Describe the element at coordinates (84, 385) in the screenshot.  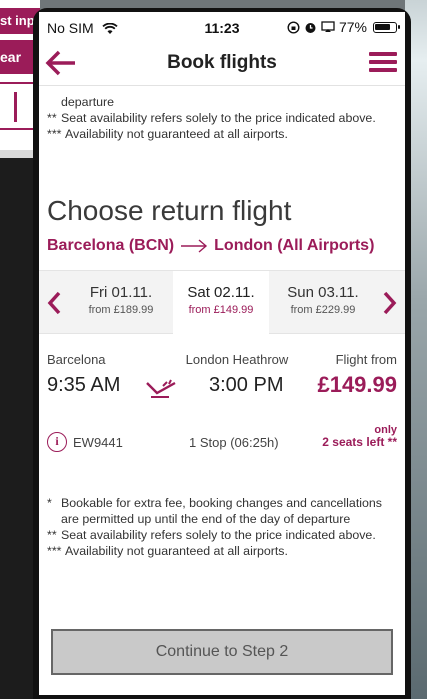
I see `departure-time: 9:35 AM` at that location.